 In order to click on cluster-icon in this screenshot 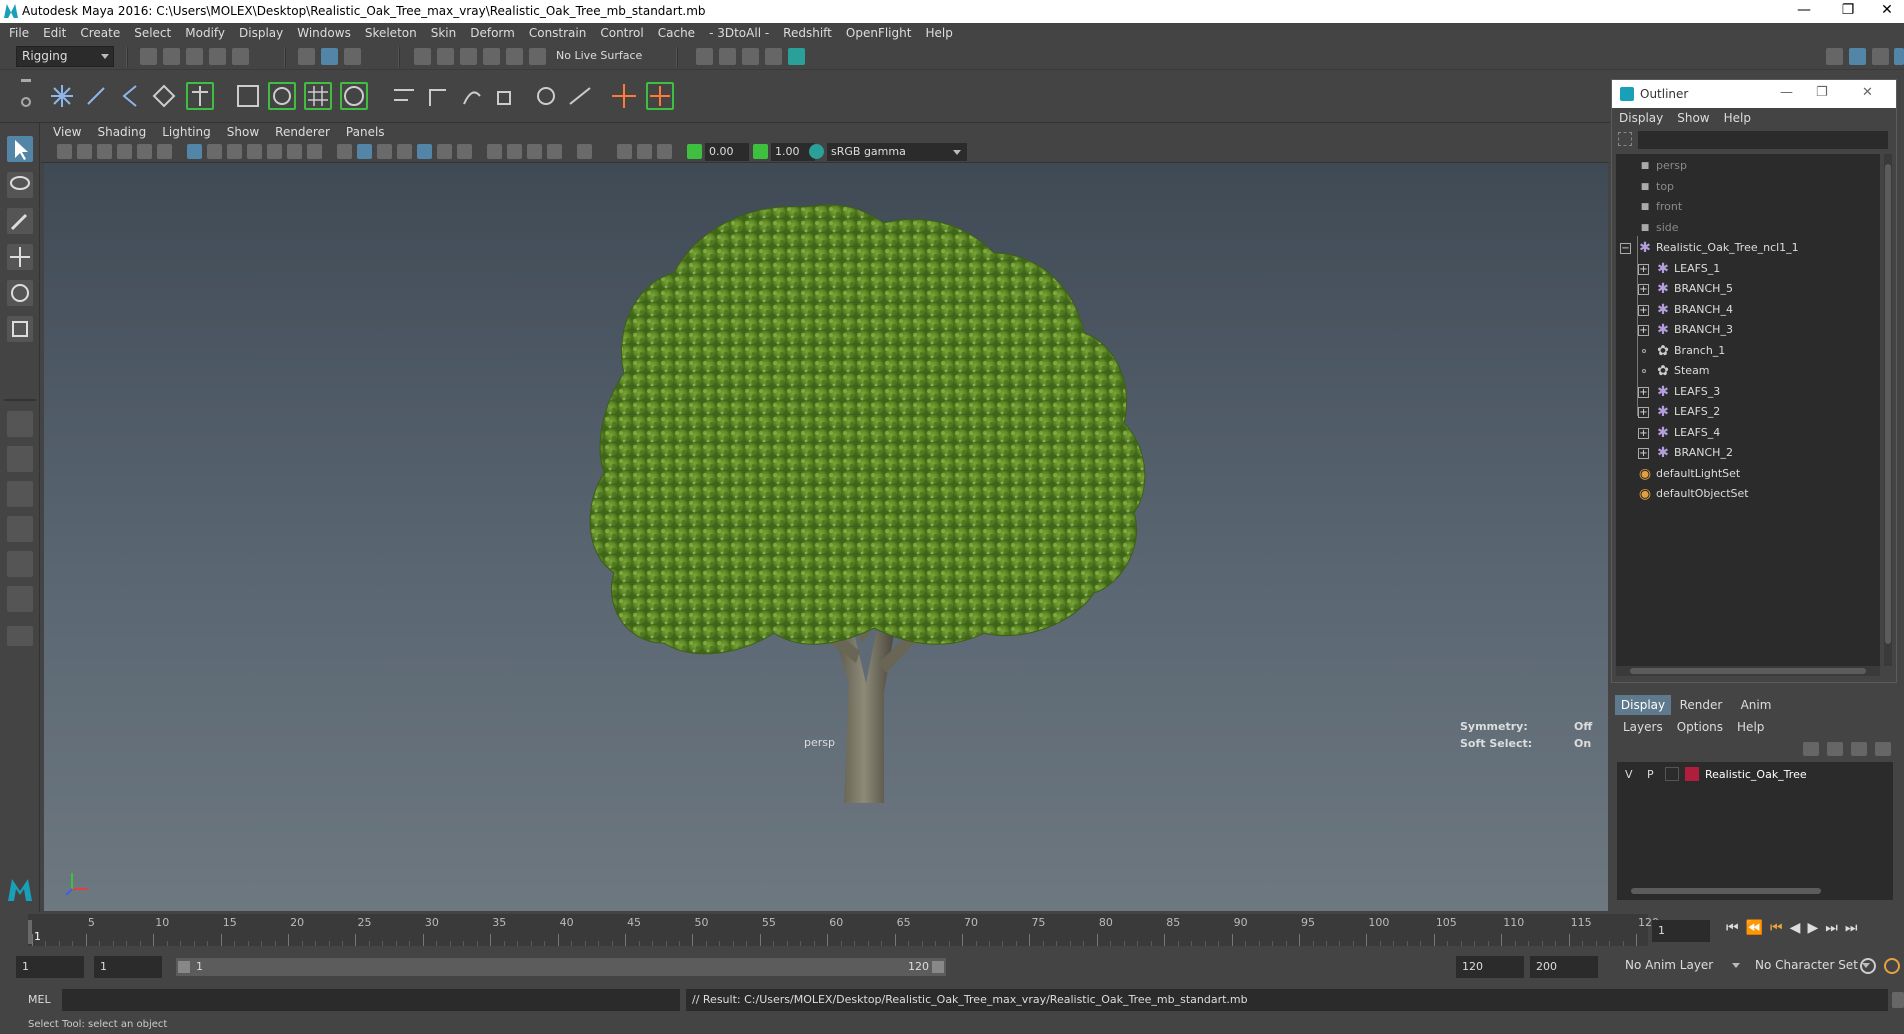, I will do `click(282, 96)`.